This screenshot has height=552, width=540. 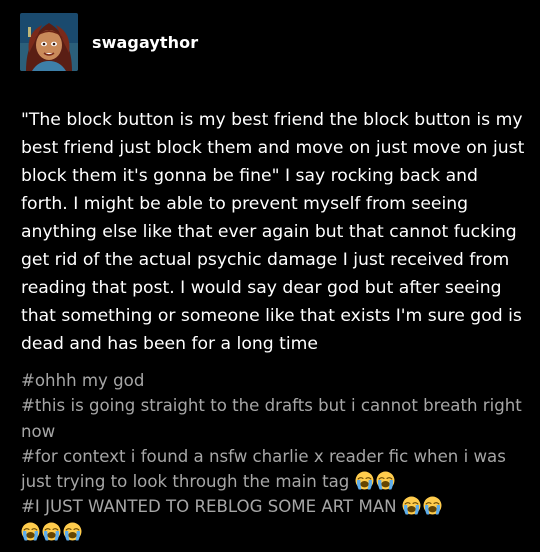 I want to click on tag-item: #ohhh my god, so click(x=273, y=380).